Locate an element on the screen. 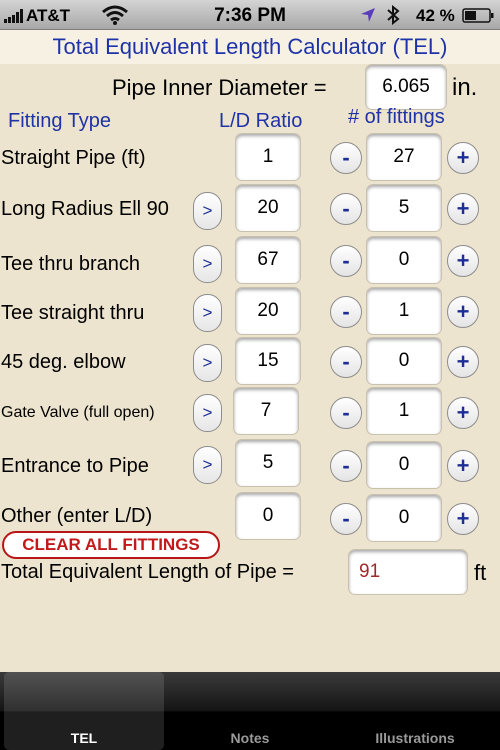  status-bar: AT&T 7:36 PM 42 % is located at coordinates (250, 15).